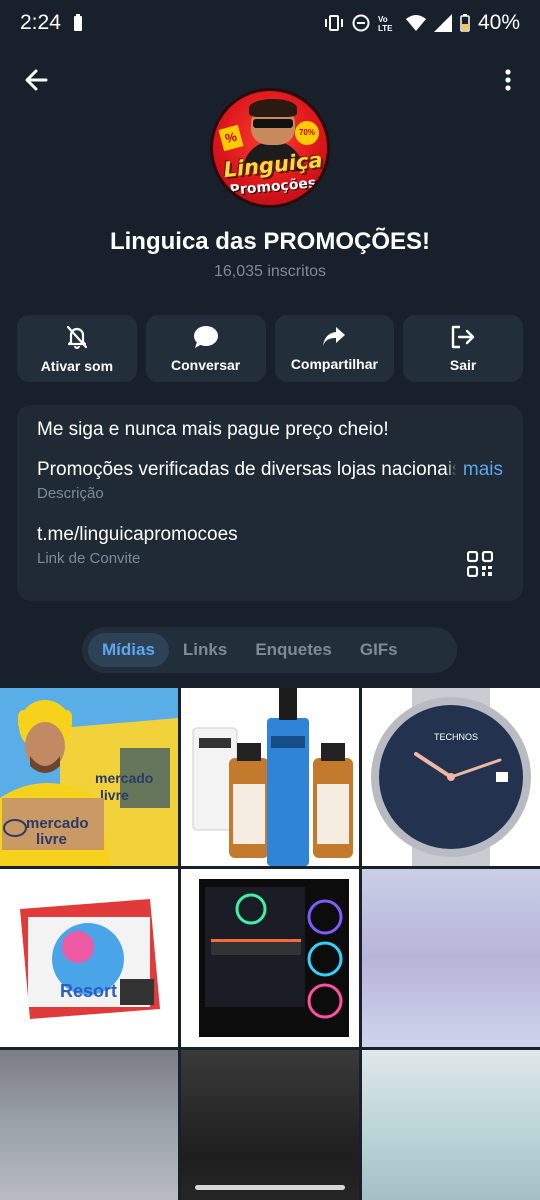 The height and width of the screenshot is (1200, 540). I want to click on more-options-button, so click(502, 80).